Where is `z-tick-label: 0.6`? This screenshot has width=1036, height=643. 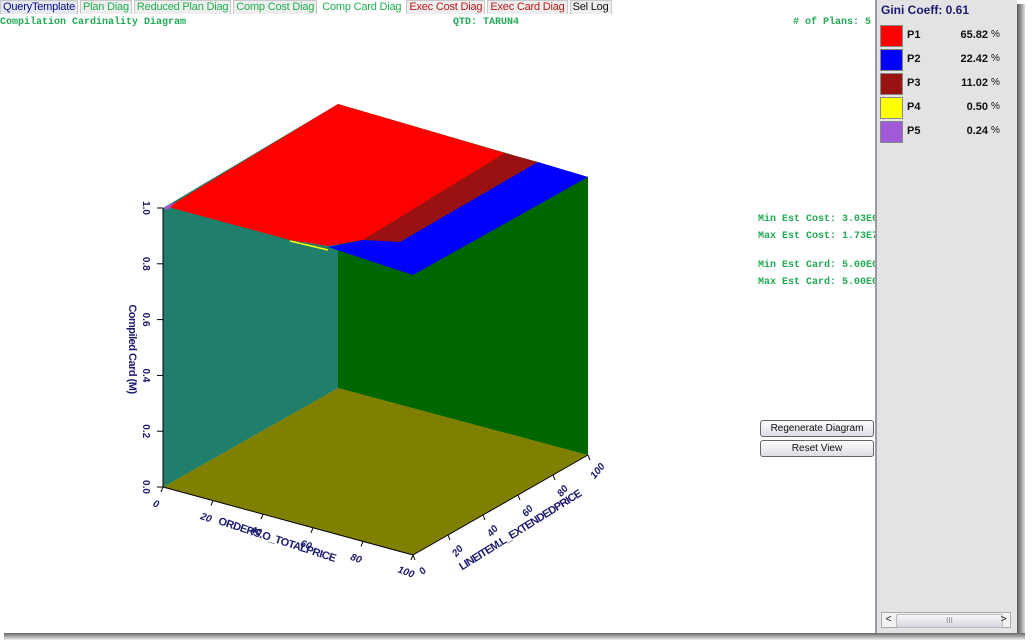 z-tick-label: 0.6 is located at coordinates (145, 320).